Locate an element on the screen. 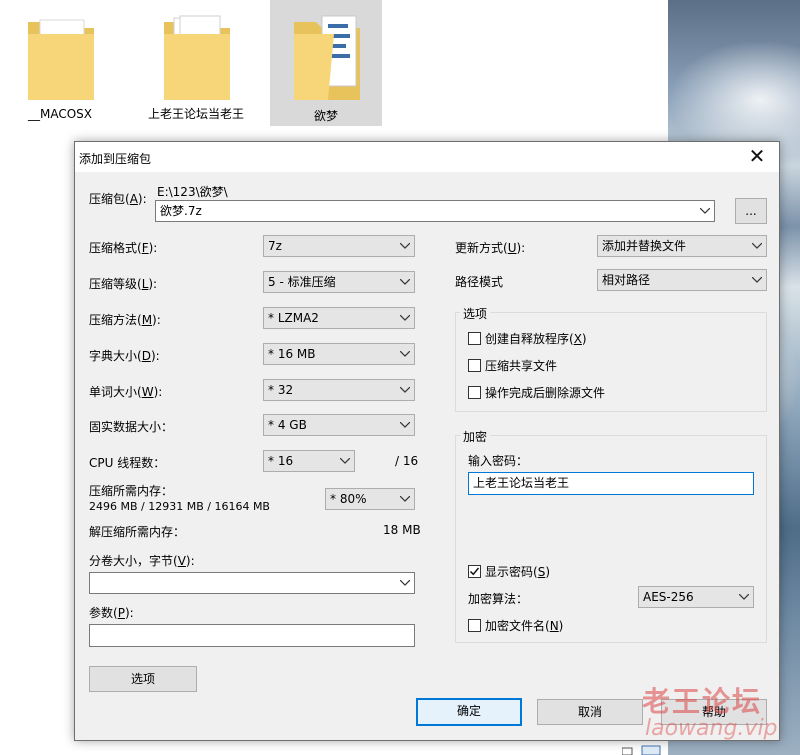 This screenshot has width=800, height=755. check-icon is located at coordinates (474, 571).